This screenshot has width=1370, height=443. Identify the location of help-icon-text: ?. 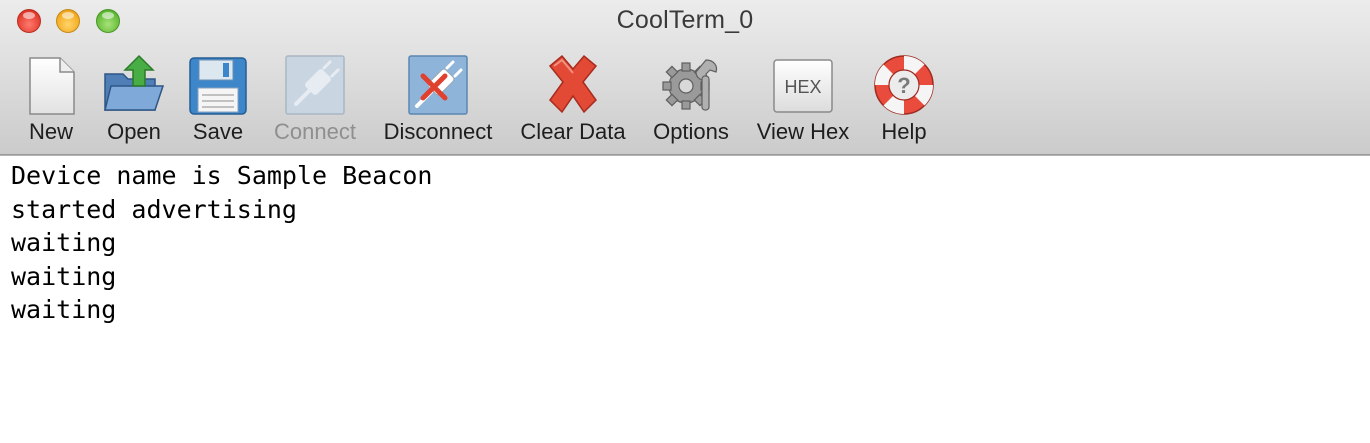
(903, 85).